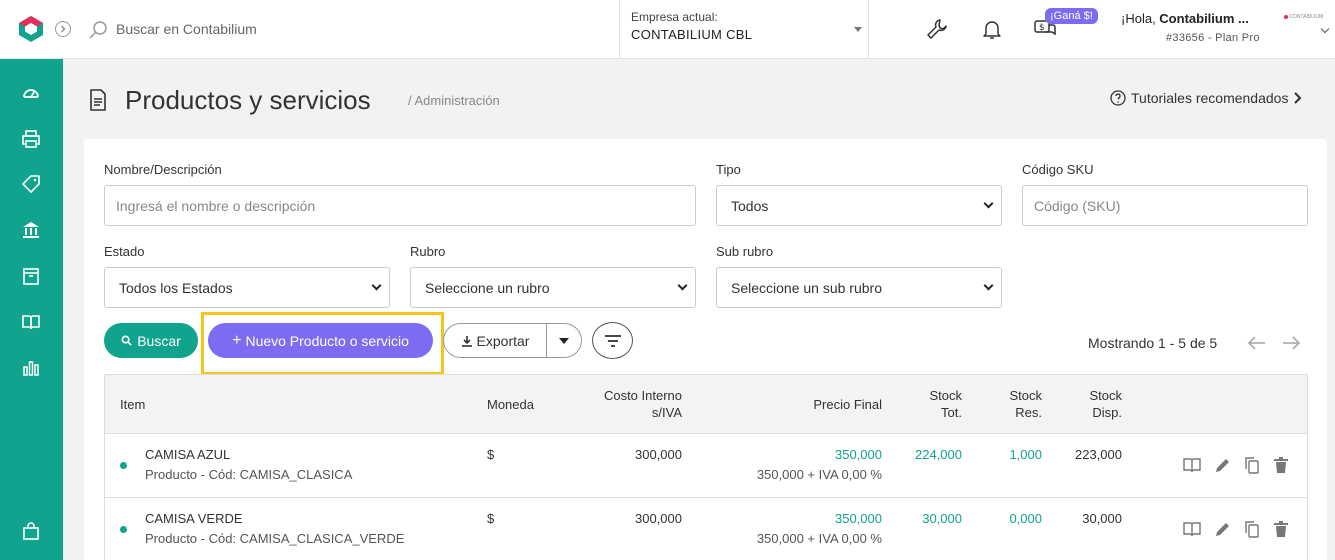  Describe the element at coordinates (126, 340) in the screenshot. I see `search-icon` at that location.